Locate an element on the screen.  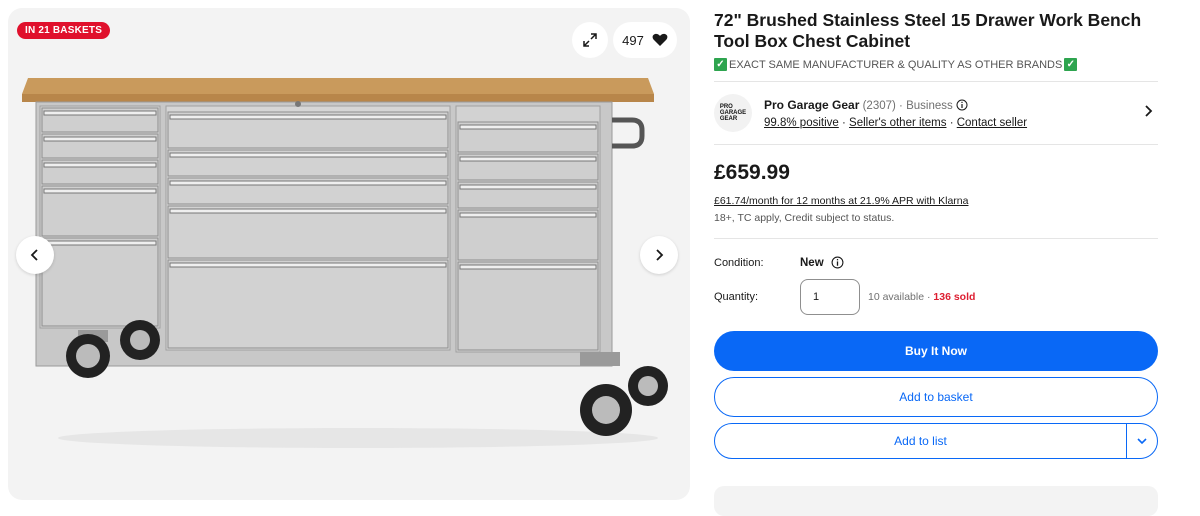
add-to-list-split-button: Add to list is located at coordinates (936, 441).